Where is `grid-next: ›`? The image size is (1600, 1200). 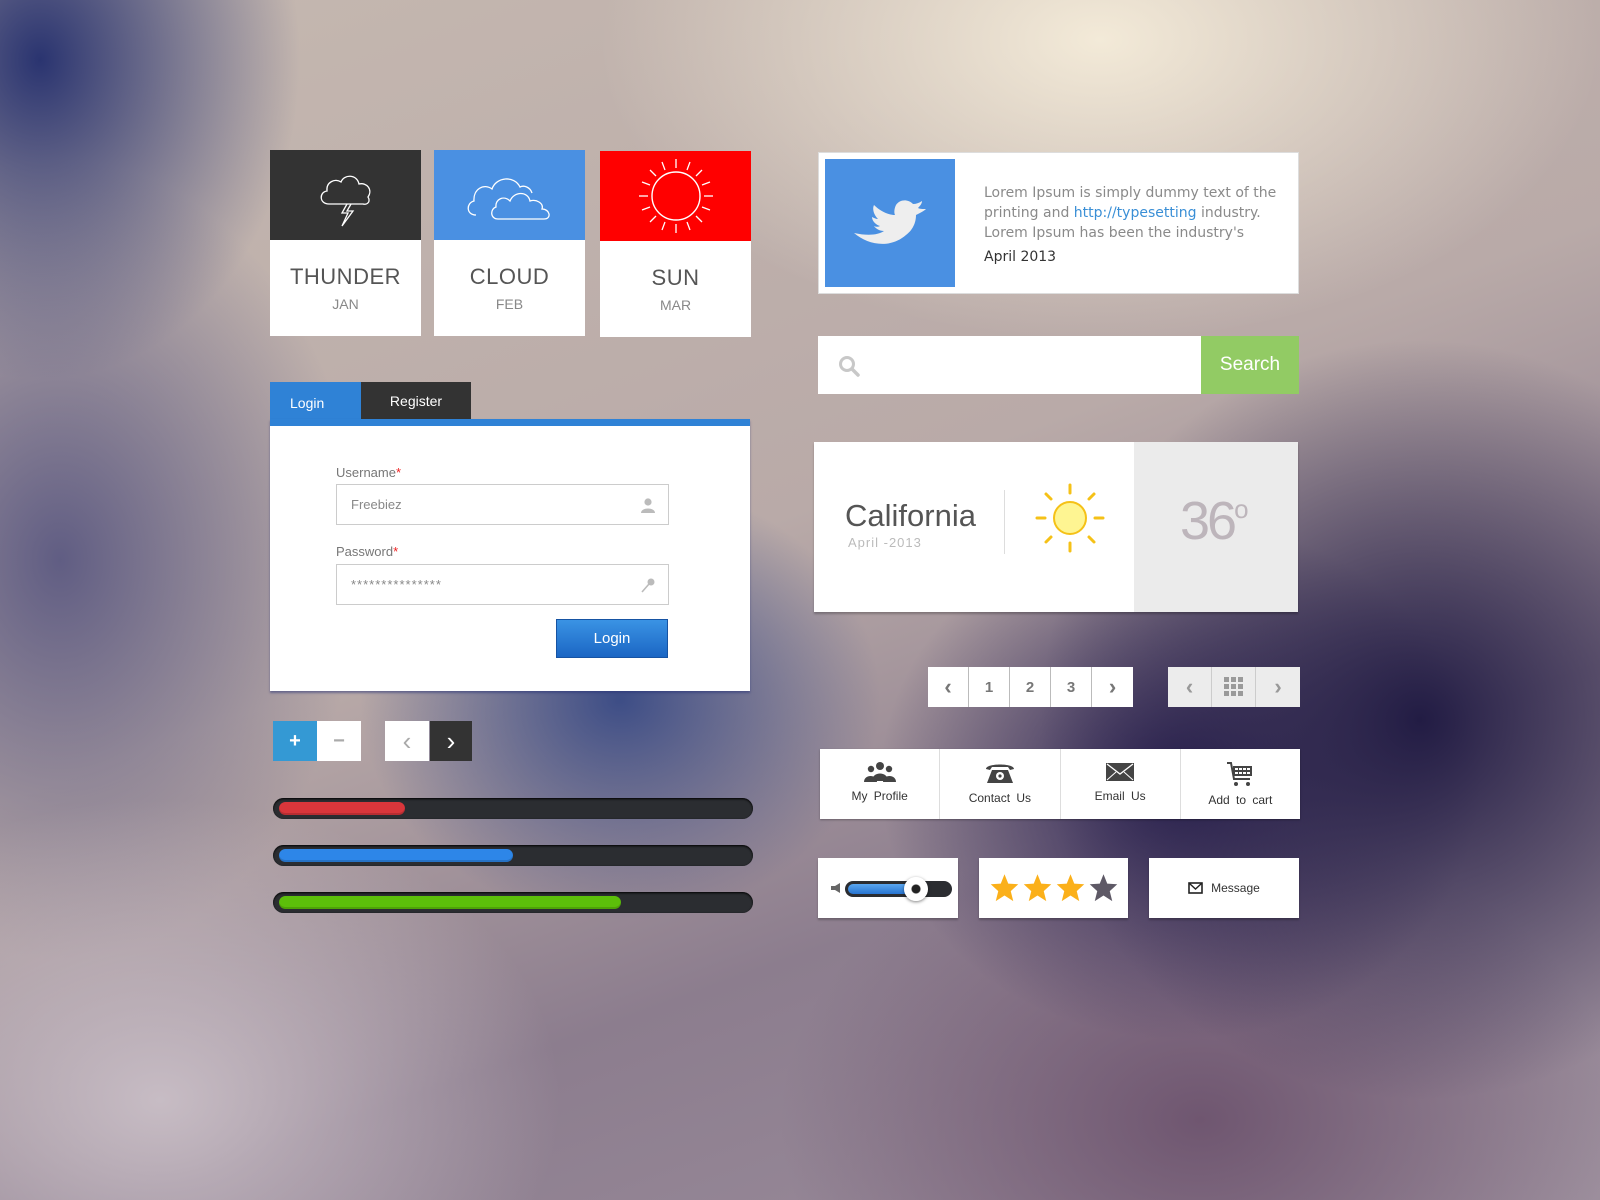 grid-next: › is located at coordinates (1278, 687).